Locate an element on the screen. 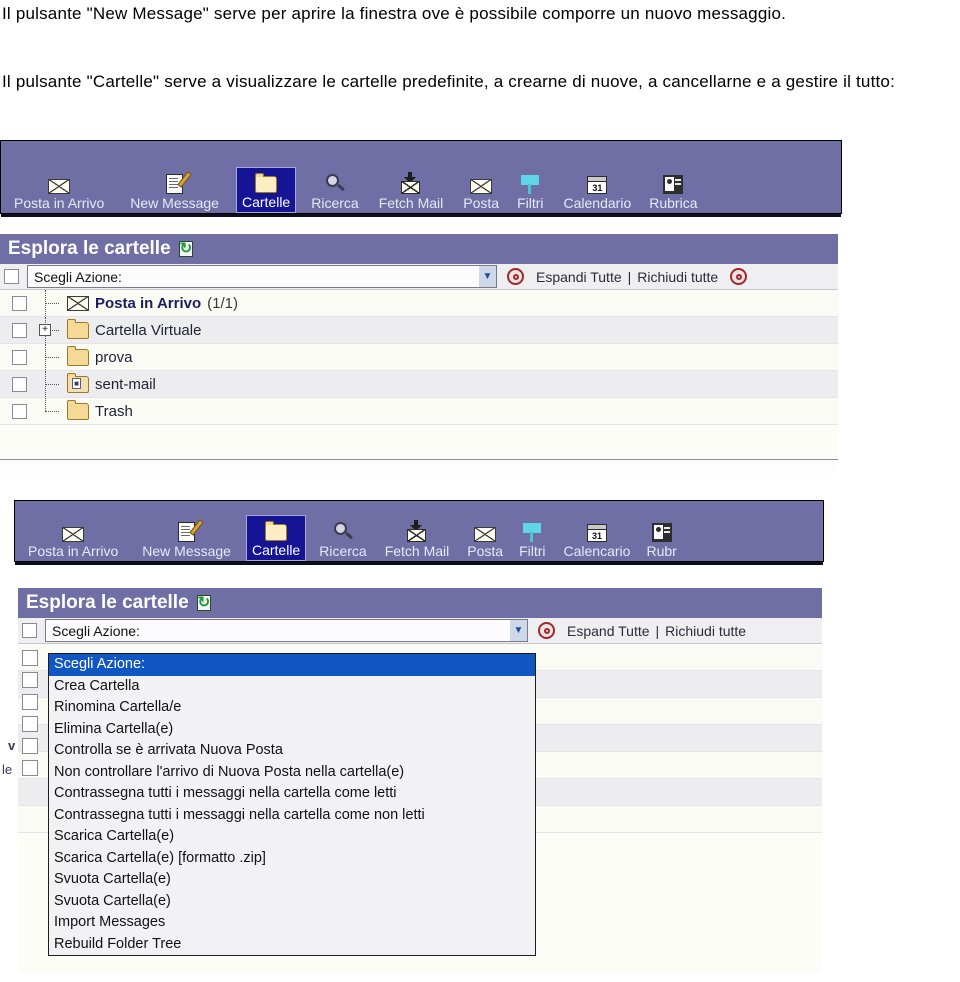 The image size is (960, 982). ghost-chevron-icon: v is located at coordinates (12, 745).